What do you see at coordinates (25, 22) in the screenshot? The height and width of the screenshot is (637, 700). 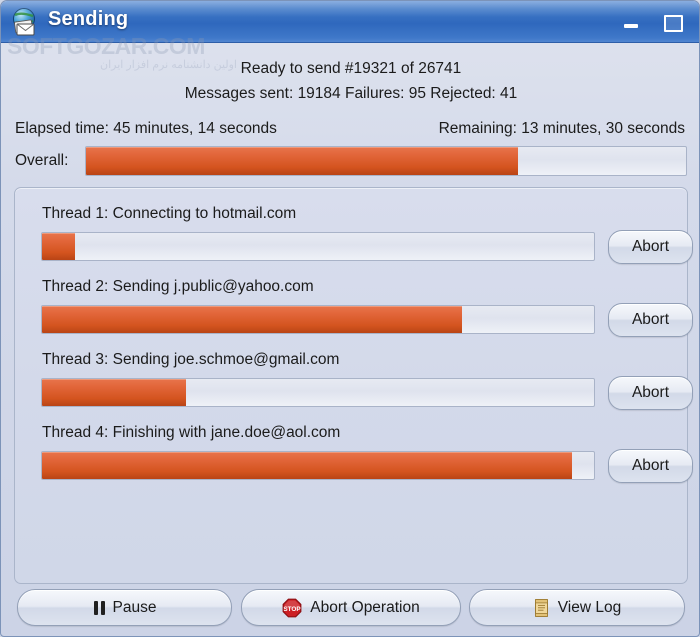 I see `mail-globe-icon` at bounding box center [25, 22].